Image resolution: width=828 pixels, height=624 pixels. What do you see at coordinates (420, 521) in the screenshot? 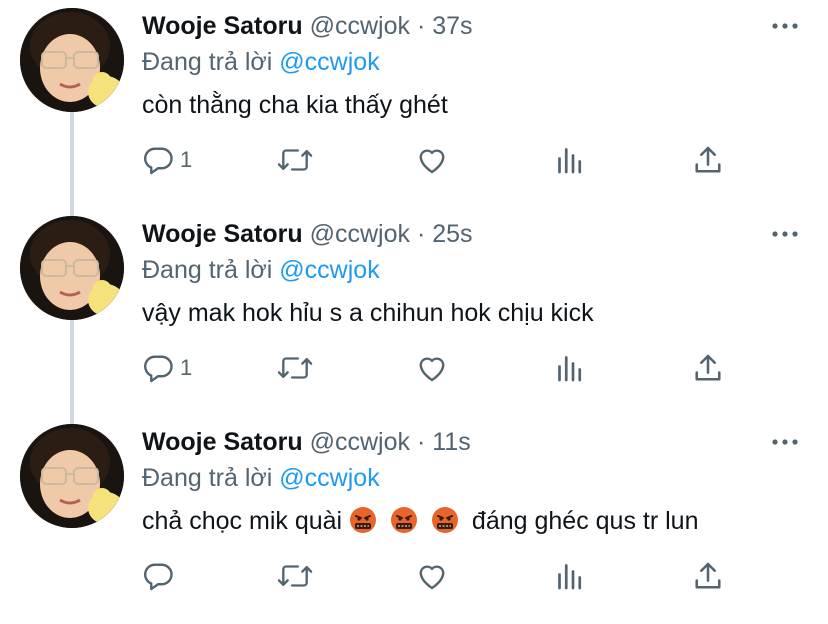
I see `tweet-text: chả chọc mik quài đáng ghéc qus tr lun` at bounding box center [420, 521].